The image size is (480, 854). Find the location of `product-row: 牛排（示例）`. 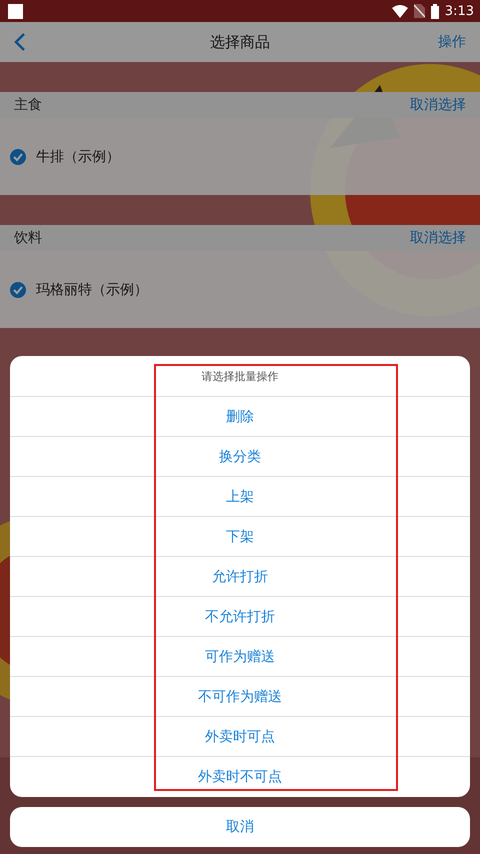

product-row: 牛排（示例） is located at coordinates (240, 156).